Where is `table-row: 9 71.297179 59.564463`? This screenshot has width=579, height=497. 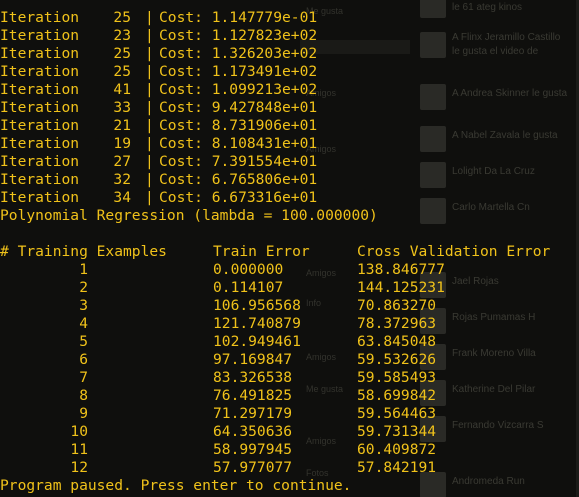 table-row: 9 71.297179 59.564463 is located at coordinates (289, 414).